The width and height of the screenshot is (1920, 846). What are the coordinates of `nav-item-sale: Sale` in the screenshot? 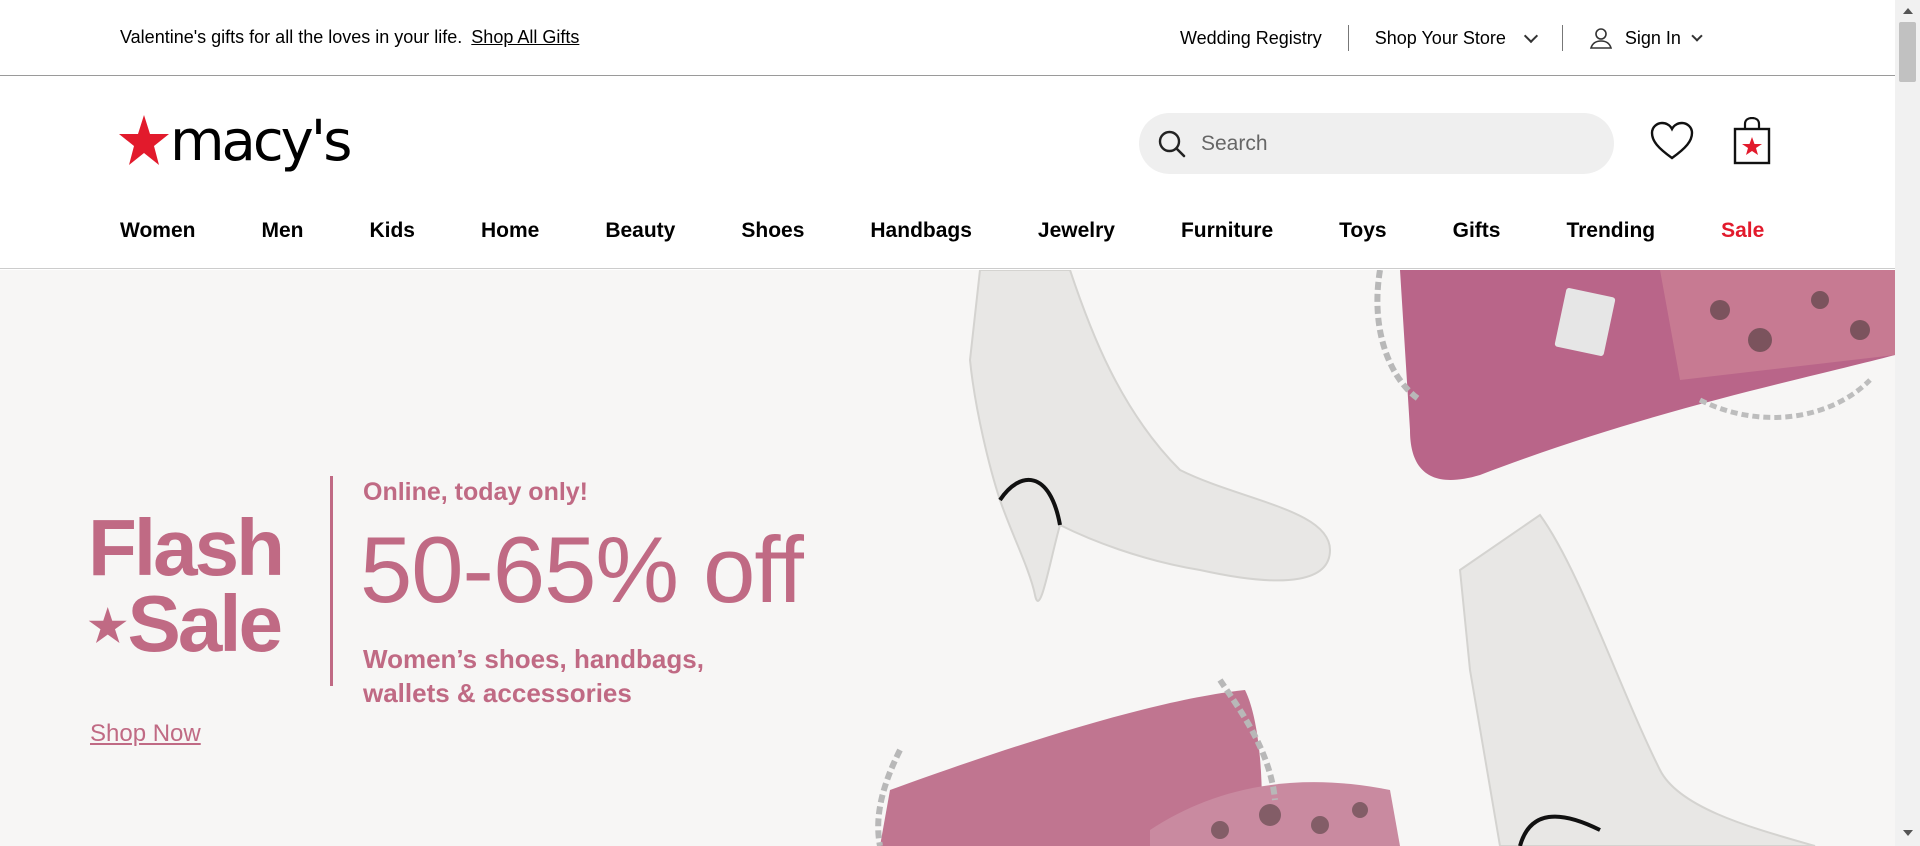 It's located at (1742, 231).